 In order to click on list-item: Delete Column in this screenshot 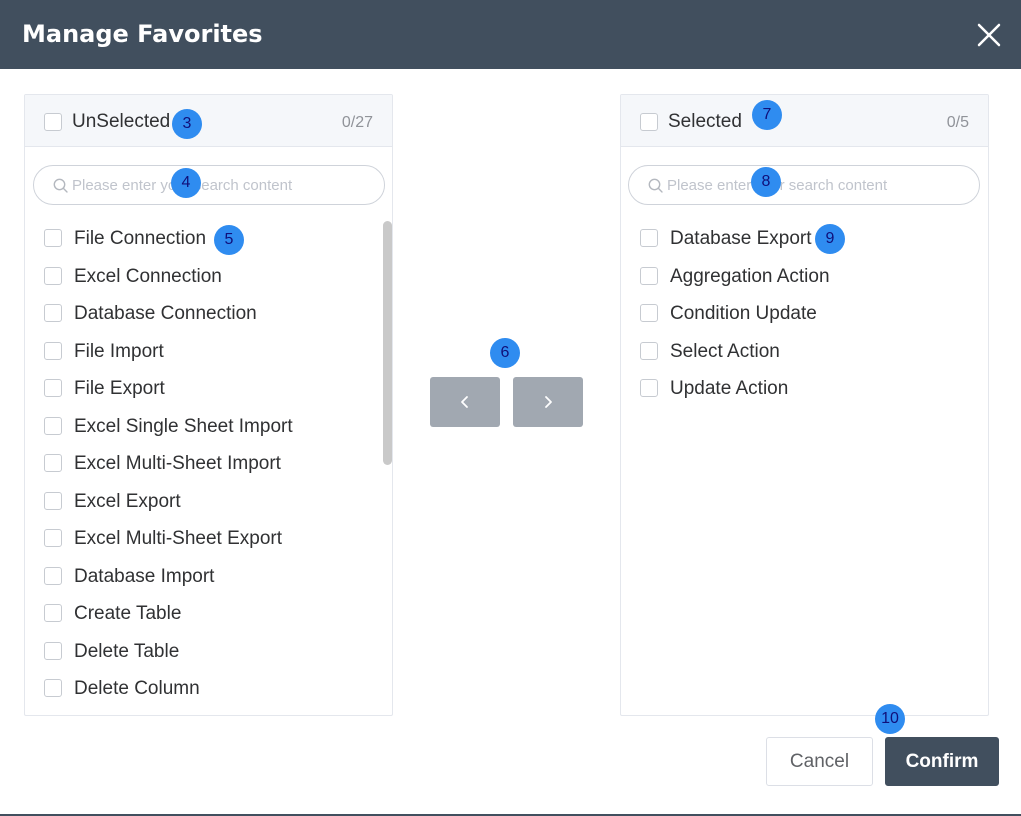, I will do `click(208, 689)`.